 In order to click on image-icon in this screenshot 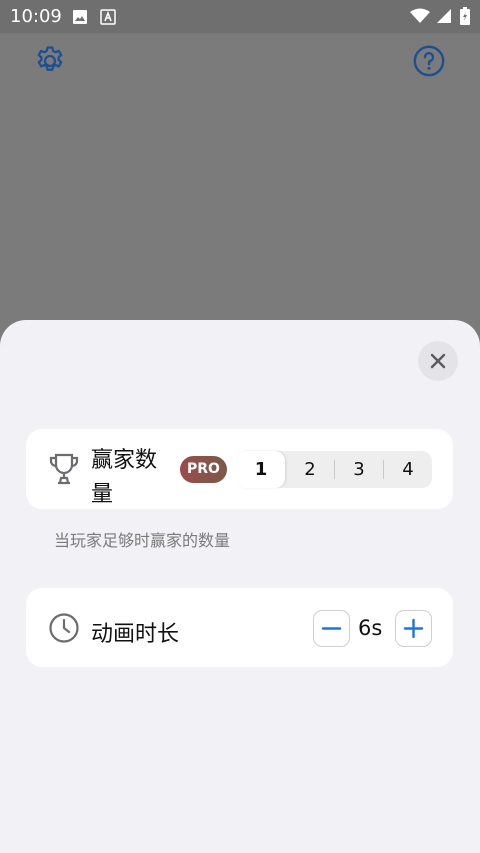, I will do `click(80, 19)`.